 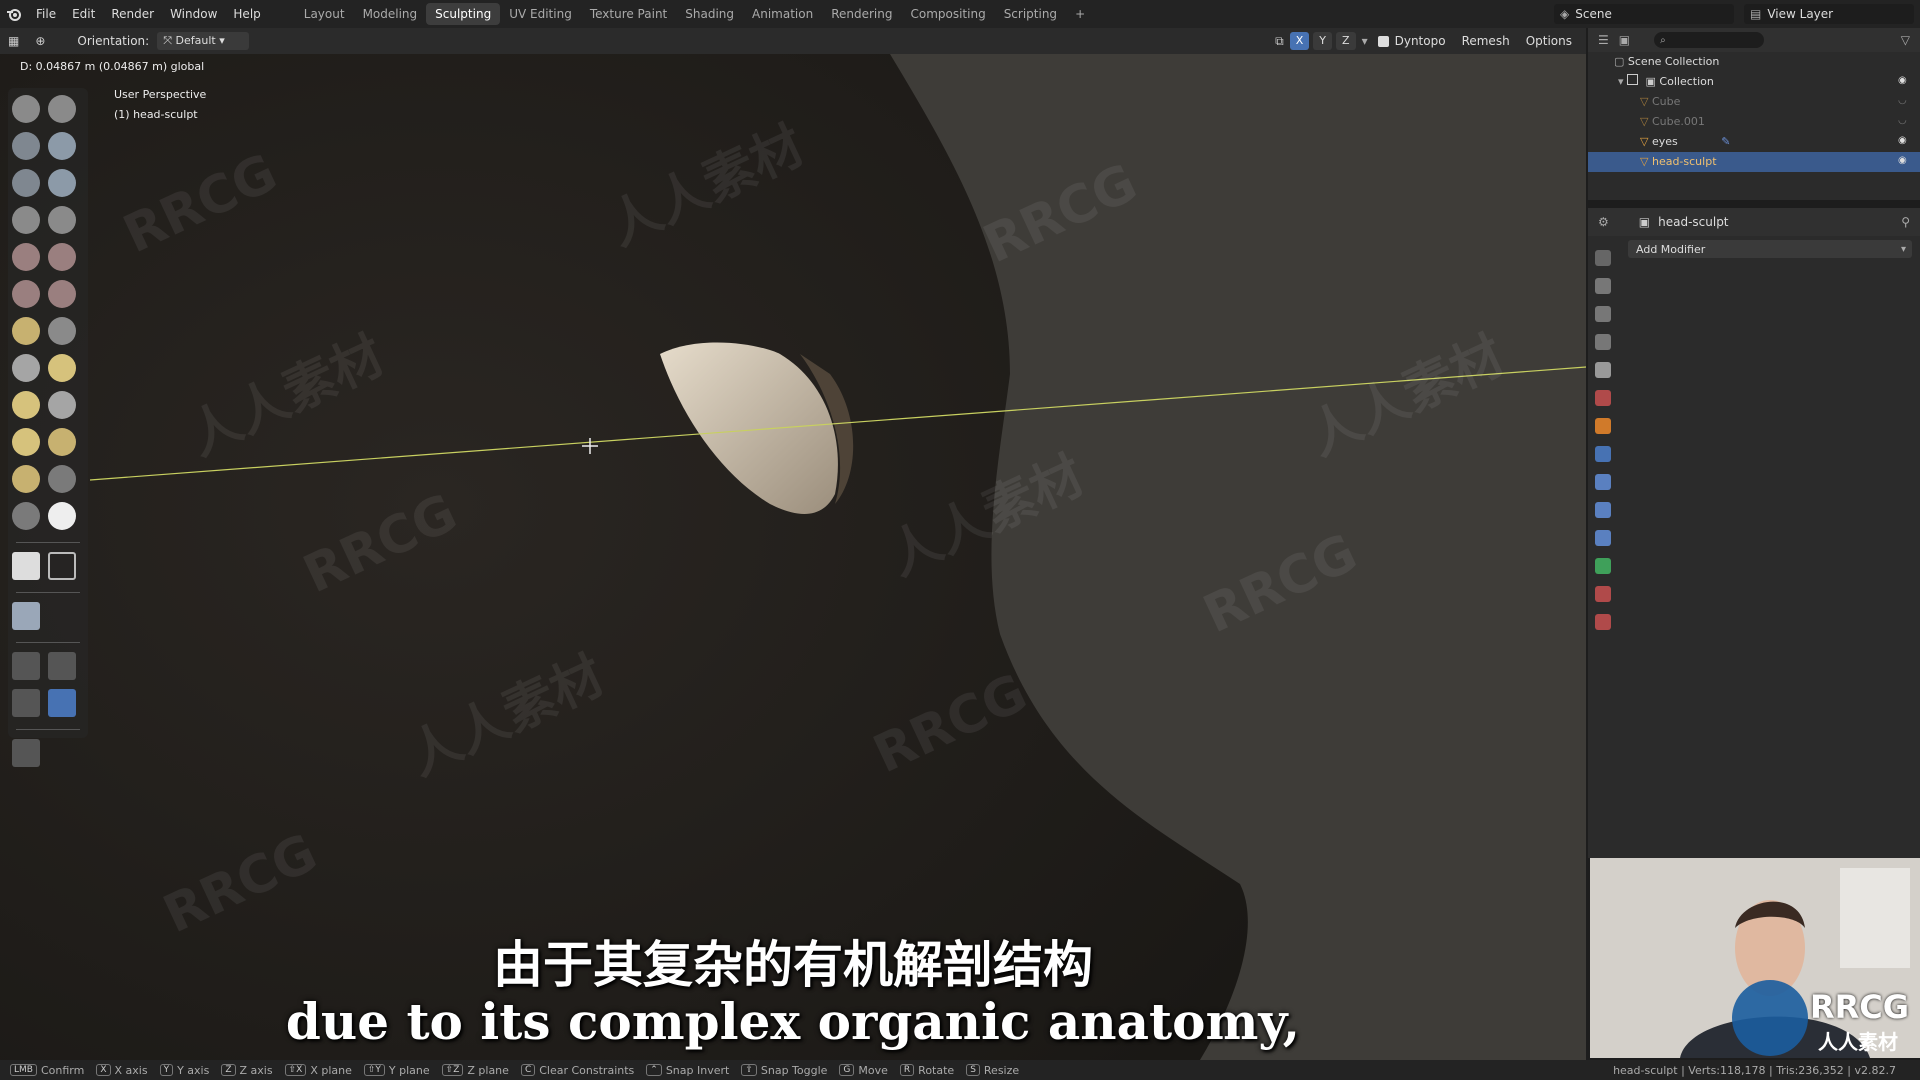 I want to click on filter-icon: ▽, so click(x=1905, y=40).